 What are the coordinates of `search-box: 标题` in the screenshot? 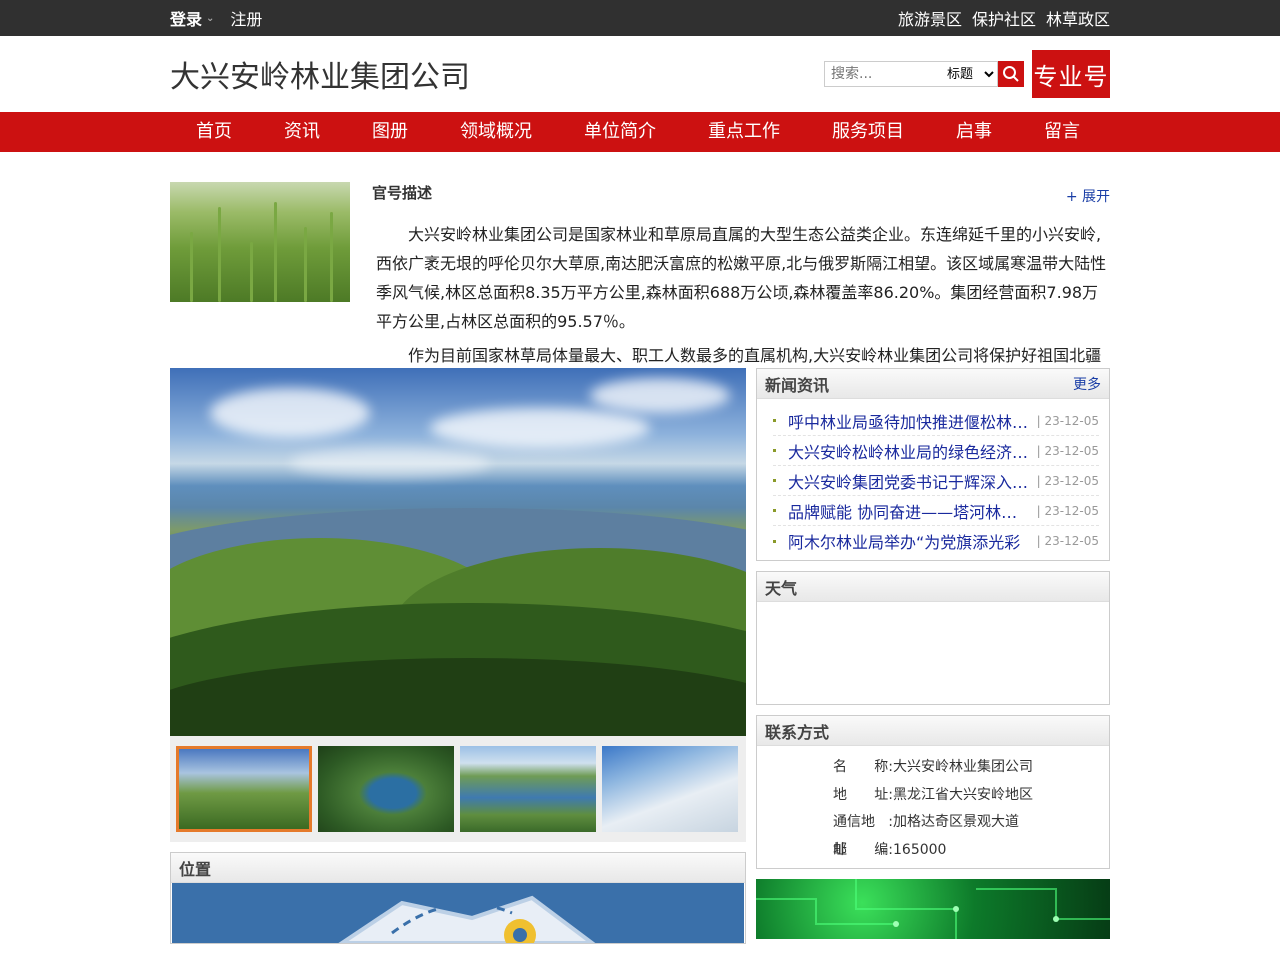 It's located at (911, 74).